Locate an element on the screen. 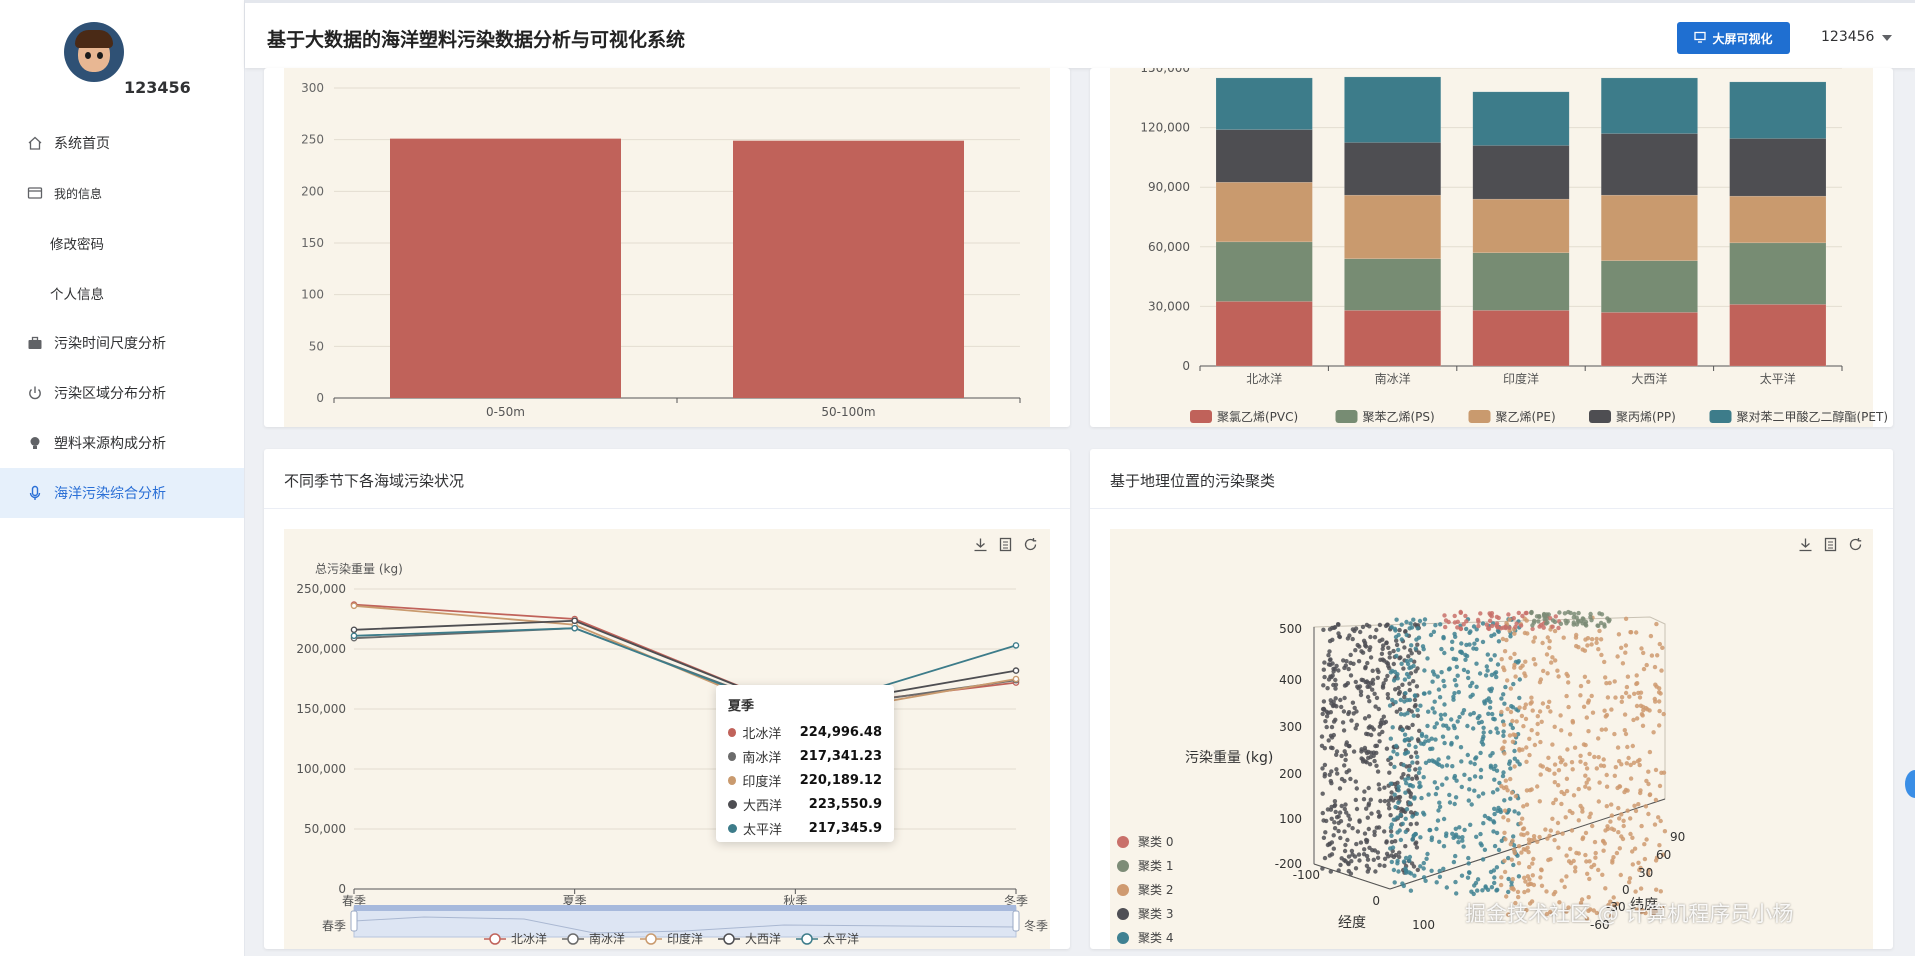 The image size is (1915, 956). sidebar-item-personal-info: 个人信息 is located at coordinates (122, 293).